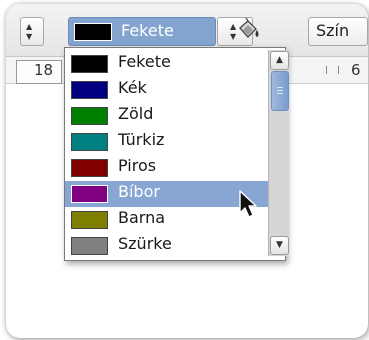 This screenshot has width=369, height=340. Describe the element at coordinates (177, 116) in the screenshot. I see `color-item-zold: Zöld` at that location.